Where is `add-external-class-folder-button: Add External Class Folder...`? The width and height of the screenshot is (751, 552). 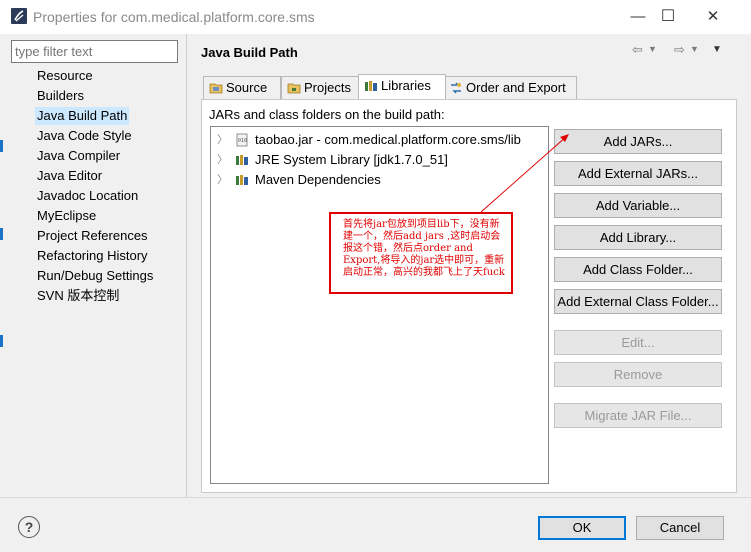
add-external-class-folder-button: Add External Class Folder... is located at coordinates (638, 301).